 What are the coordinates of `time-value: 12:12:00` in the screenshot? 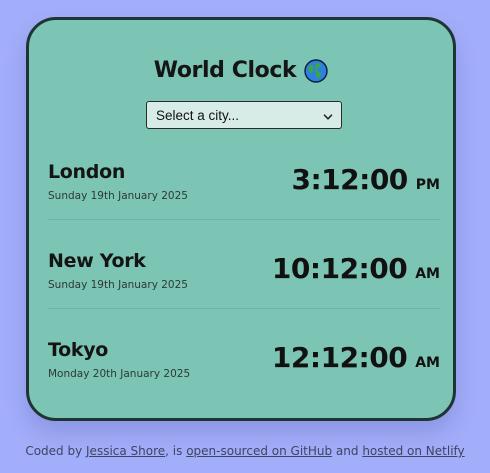 It's located at (339, 357).